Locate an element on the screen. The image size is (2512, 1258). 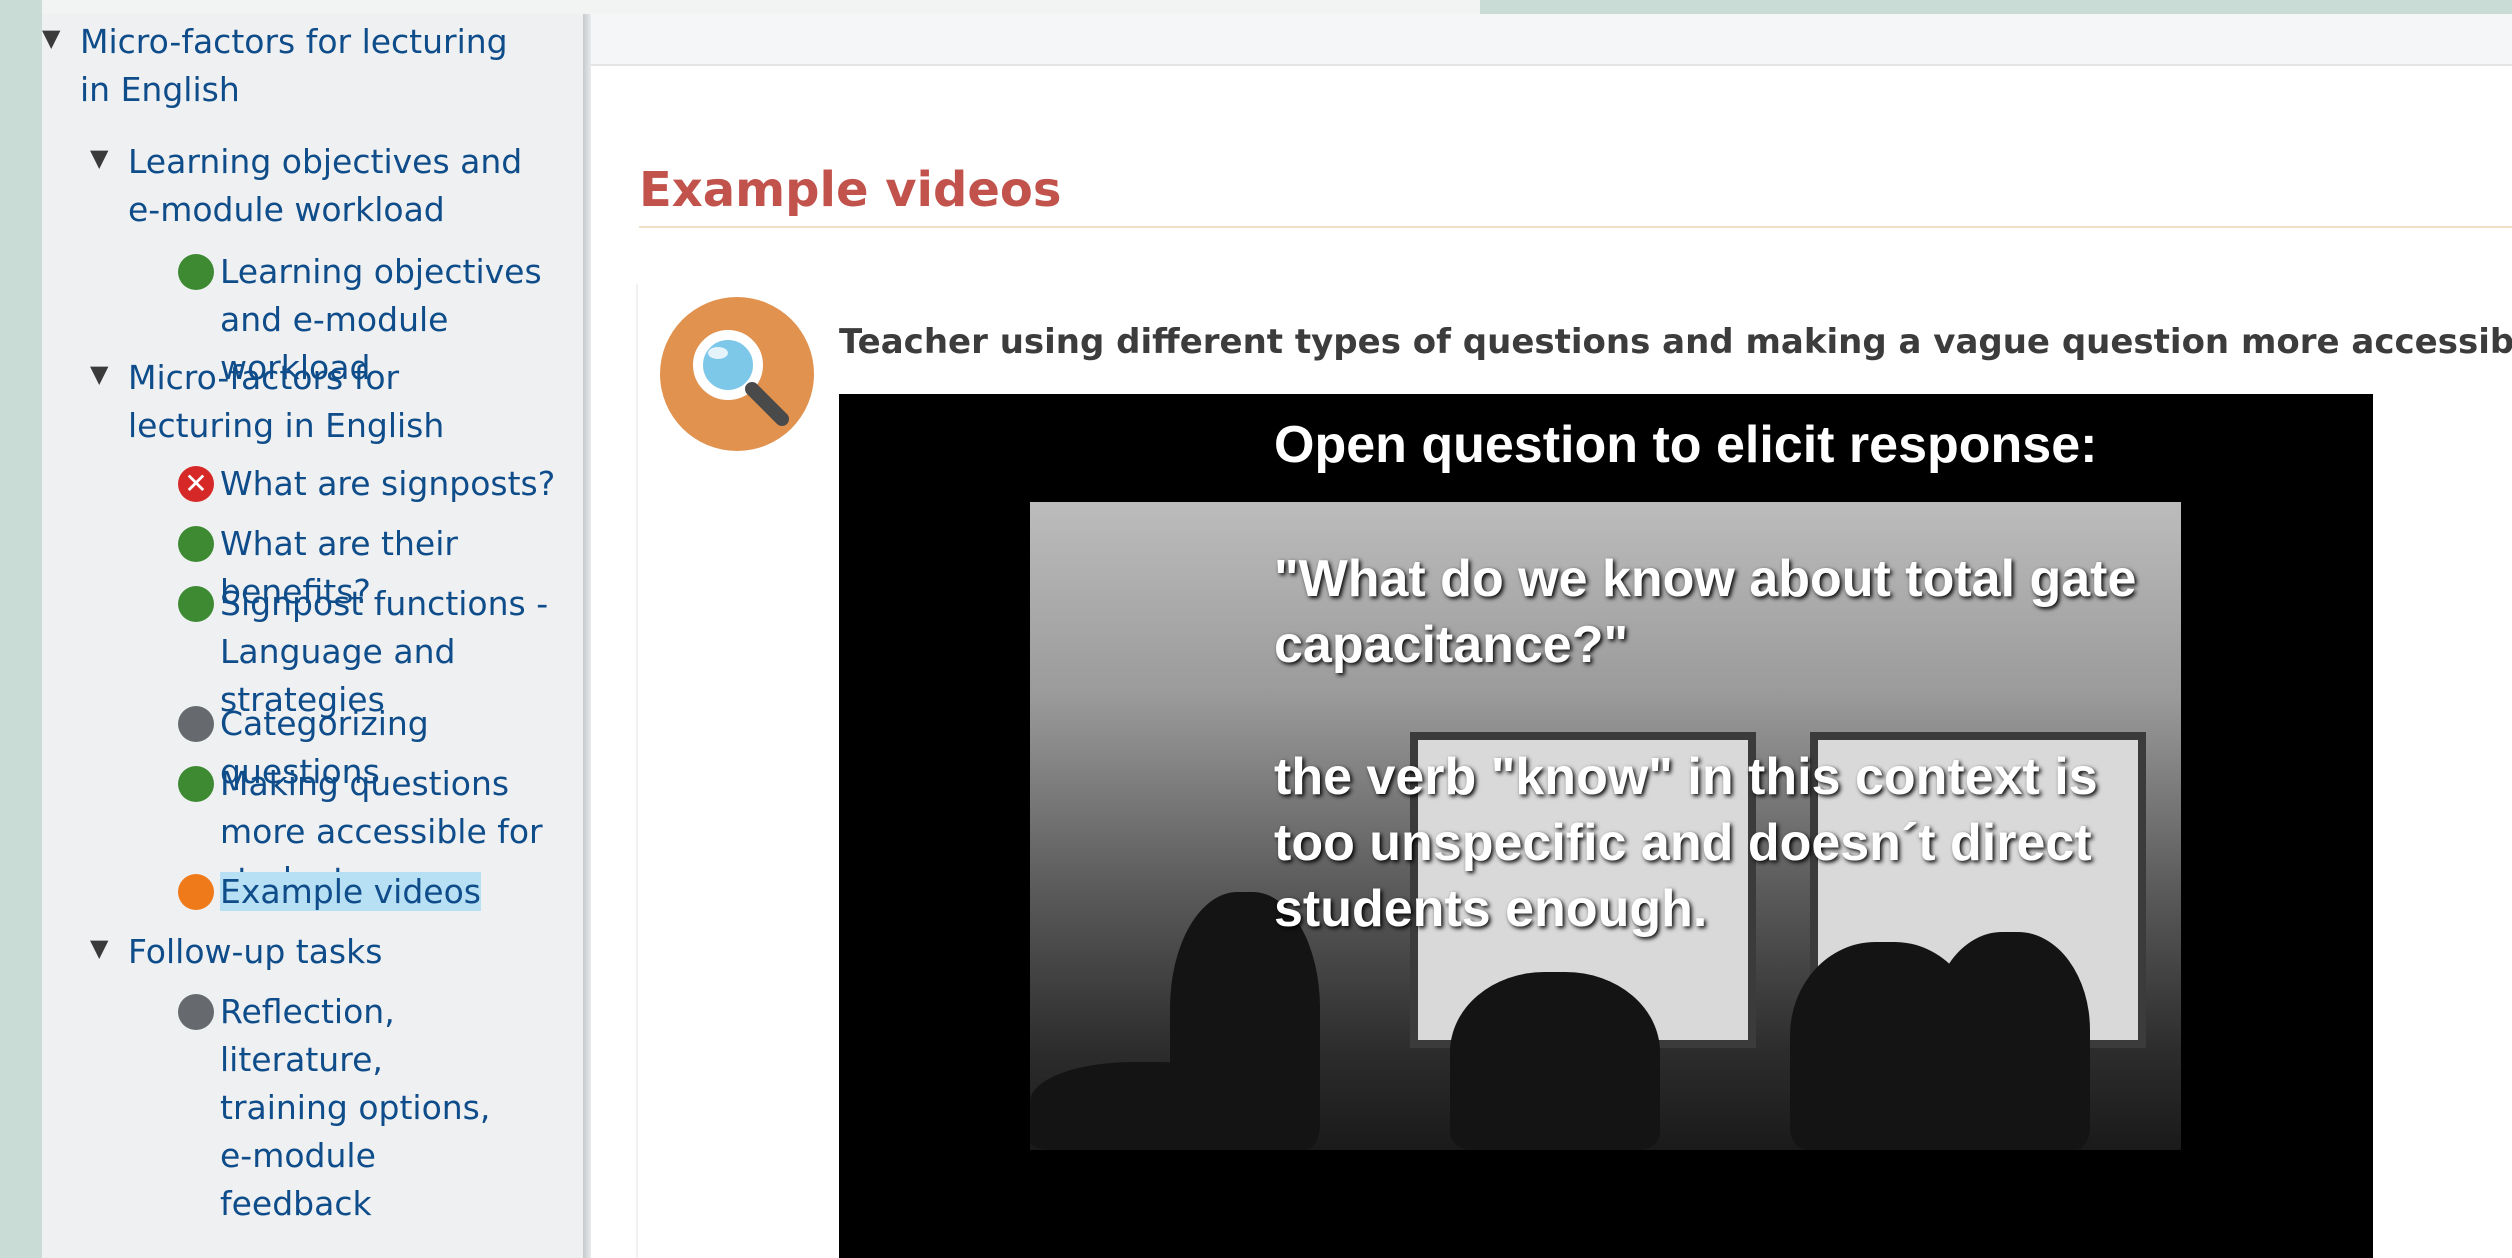
top-bar is located at coordinates (740, 7).